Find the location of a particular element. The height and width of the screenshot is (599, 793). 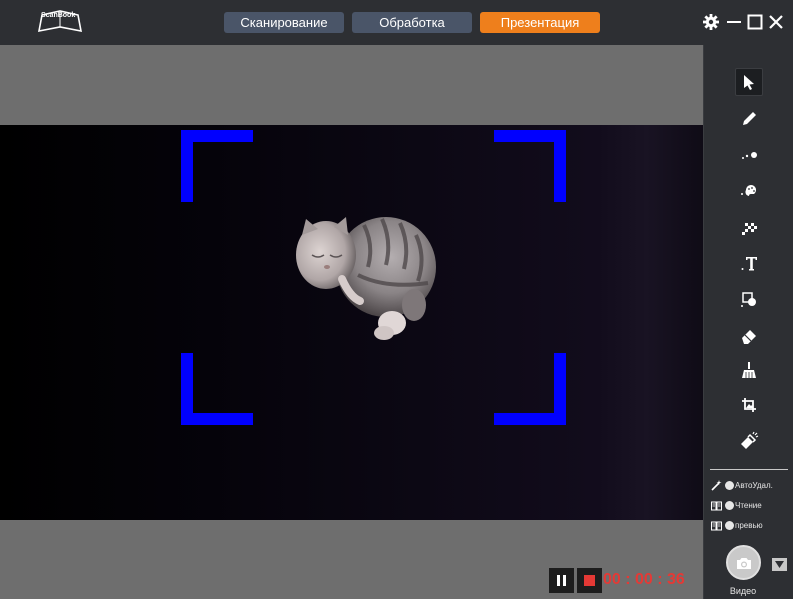

clear-all-tool is located at coordinates (749, 370).